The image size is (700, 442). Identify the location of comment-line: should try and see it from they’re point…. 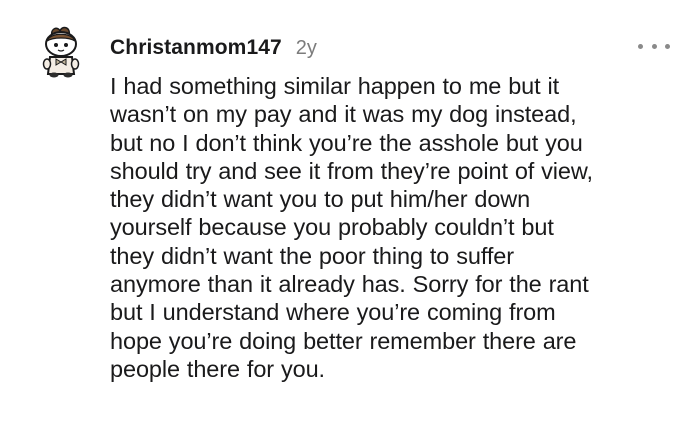
(351, 170).